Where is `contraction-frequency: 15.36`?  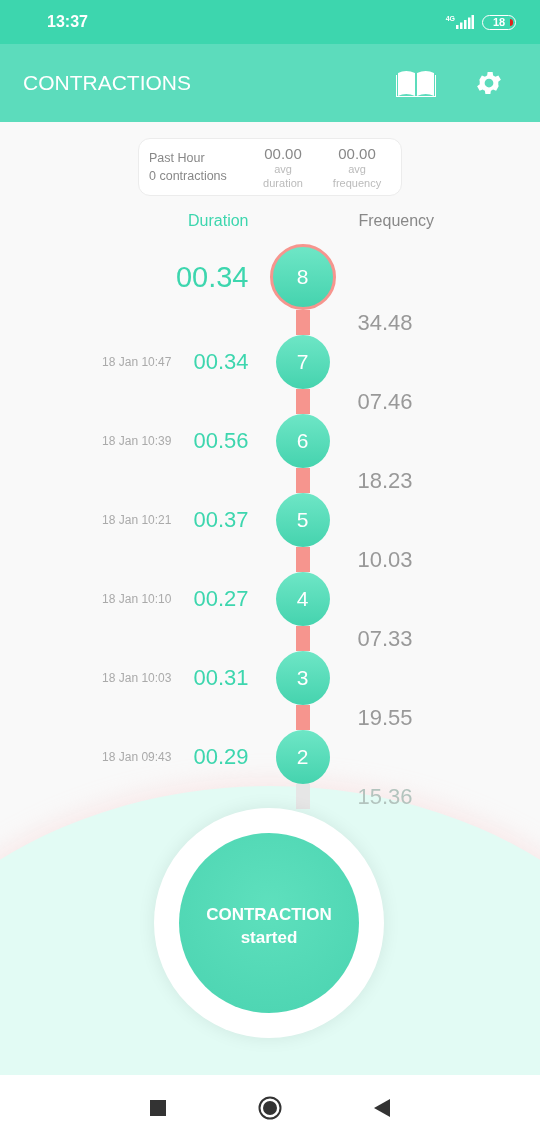 contraction-frequency: 15.36 is located at coordinates (385, 796).